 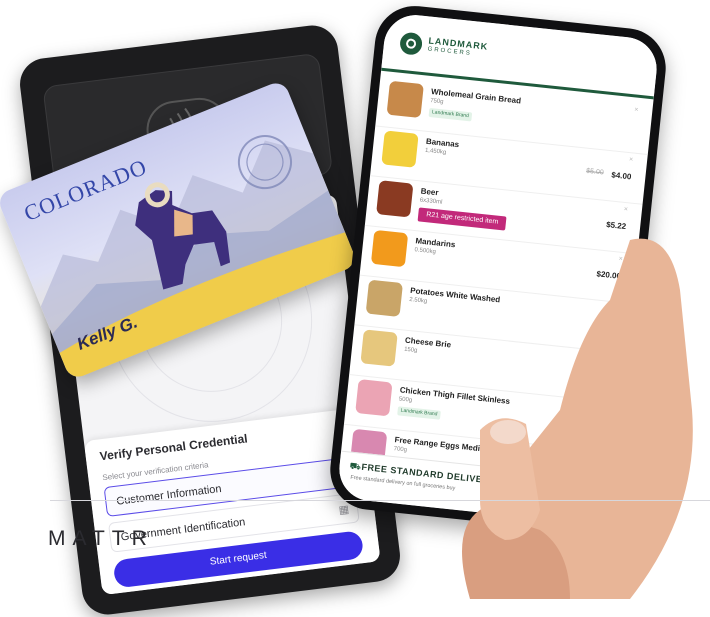 I want to click on option-label: Customer Information, so click(x=169, y=495).